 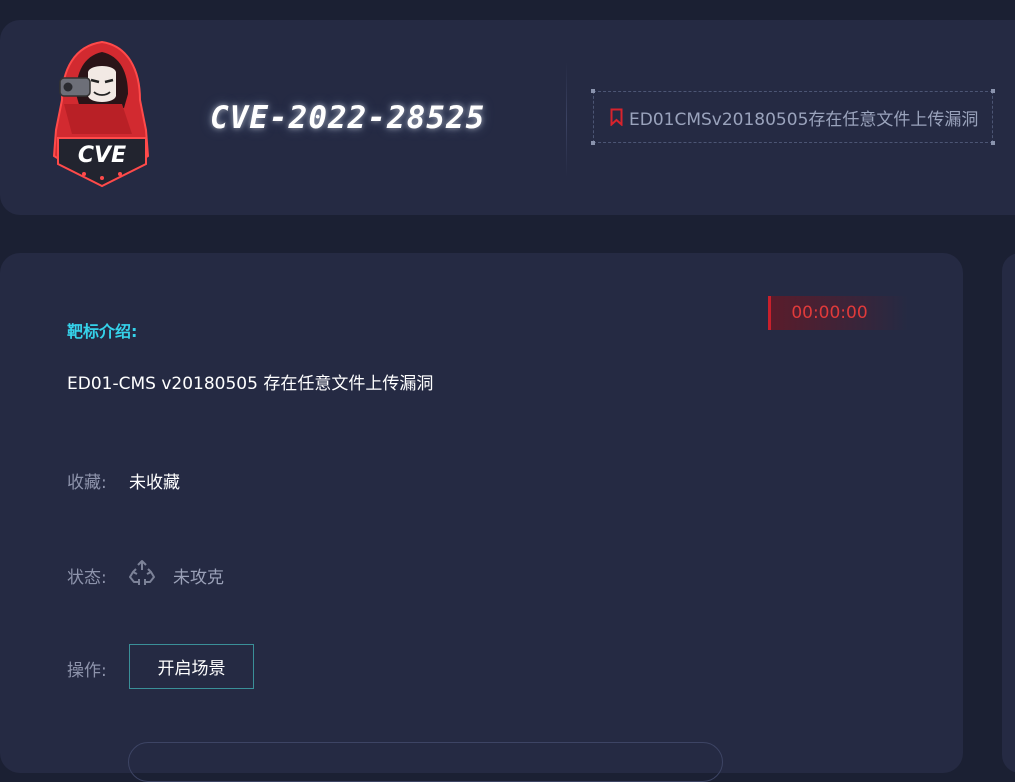 I want to click on vuln-tag: ED01CMSv20180505存在任意文件上传漏洞, so click(x=793, y=117).